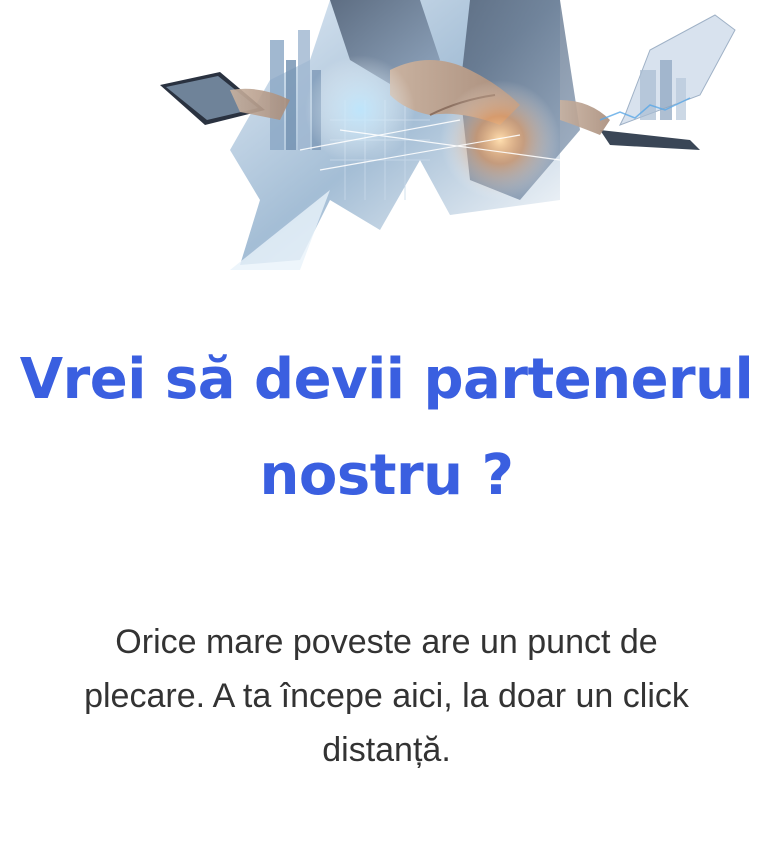 This screenshot has height=857, width=773. Describe the element at coordinates (386, 750) in the screenshot. I see `intro-line-3: distanță.` at that location.